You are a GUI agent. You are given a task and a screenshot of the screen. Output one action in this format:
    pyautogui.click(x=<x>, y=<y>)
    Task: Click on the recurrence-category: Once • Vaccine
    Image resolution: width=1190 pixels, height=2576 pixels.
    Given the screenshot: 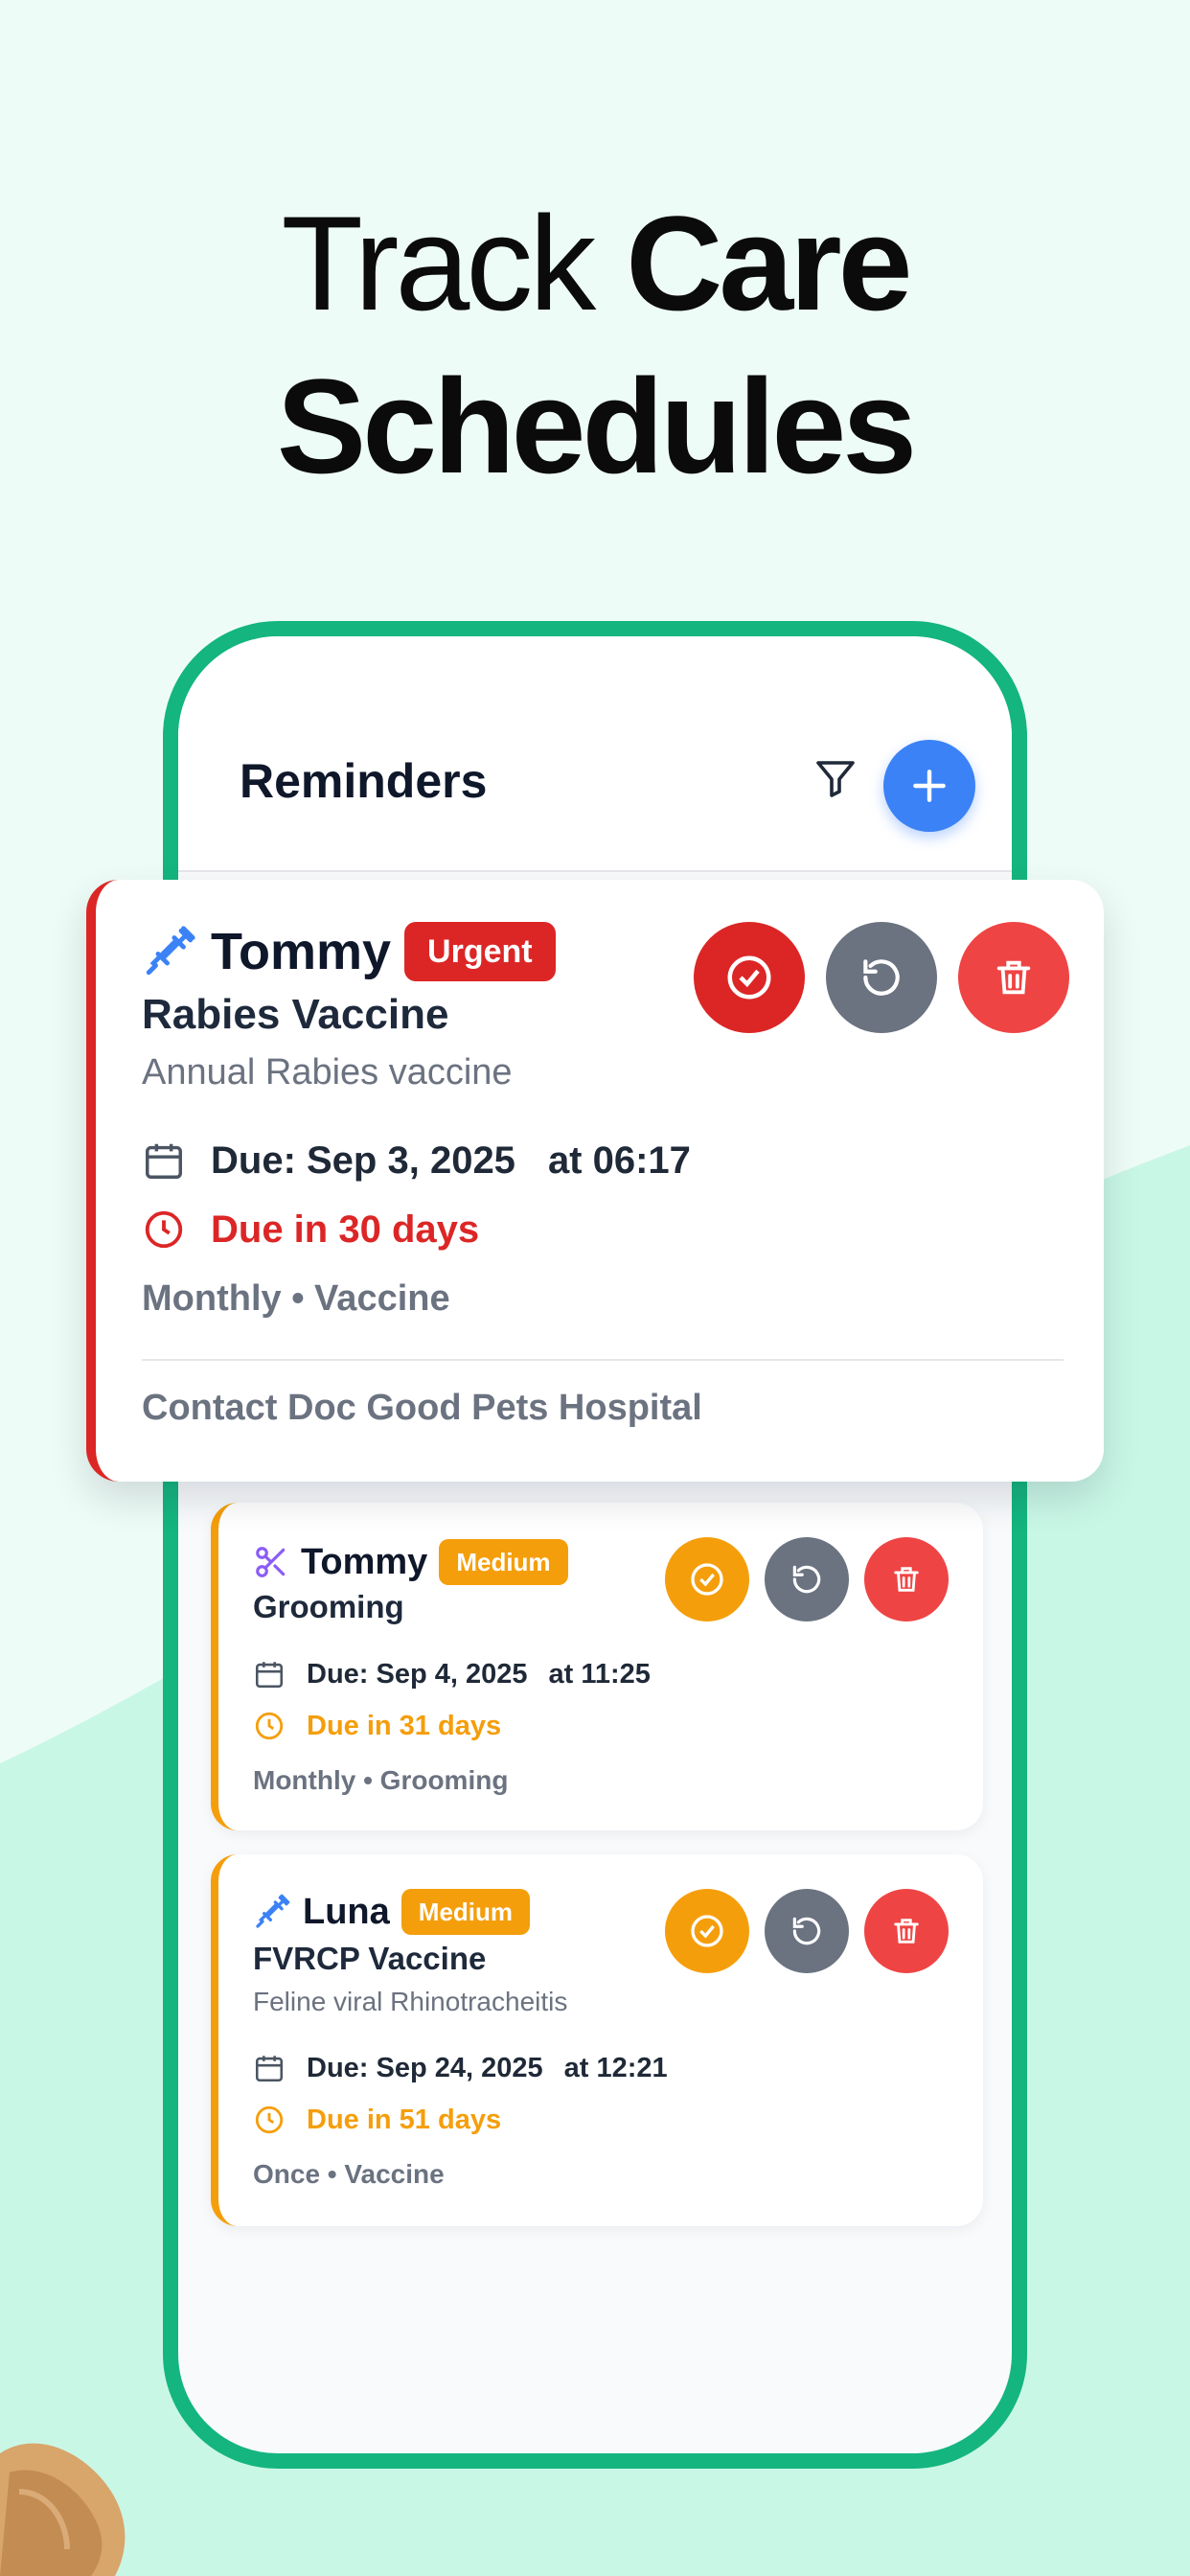 What is the action you would take?
    pyautogui.click(x=349, y=2174)
    